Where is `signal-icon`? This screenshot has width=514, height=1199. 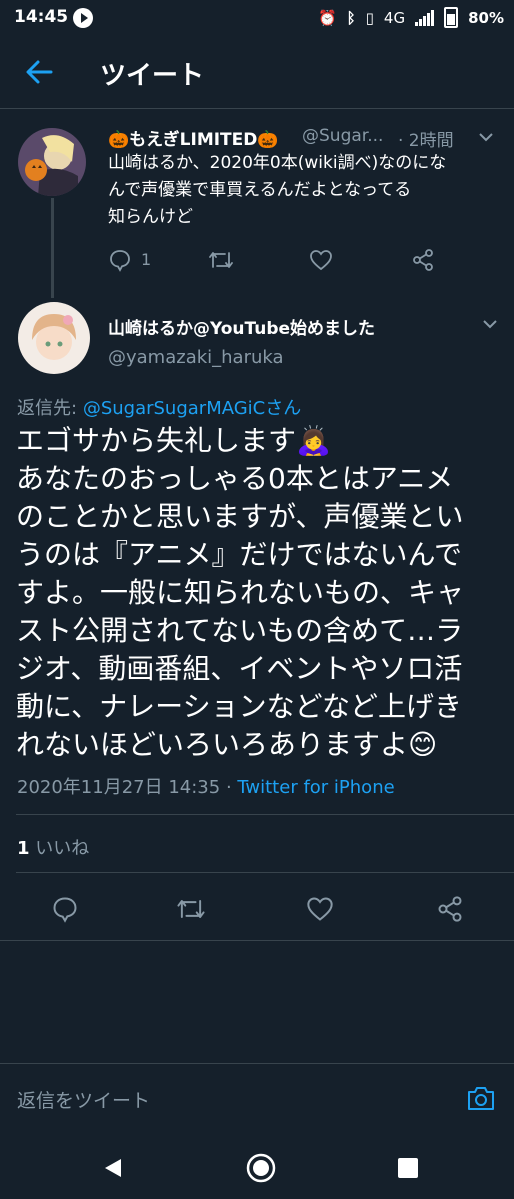 signal-icon is located at coordinates (425, 17).